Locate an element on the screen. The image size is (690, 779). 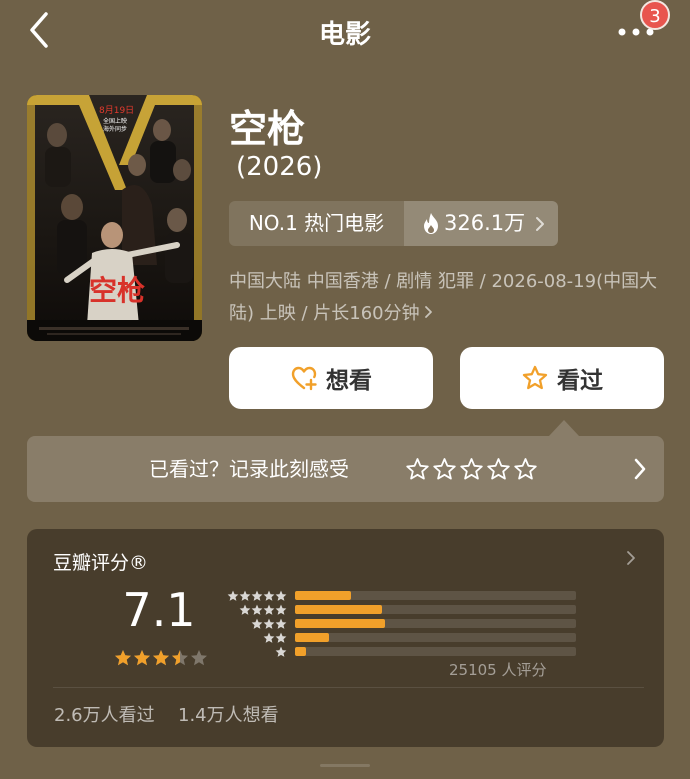
score-stars is located at coordinates (161, 658).